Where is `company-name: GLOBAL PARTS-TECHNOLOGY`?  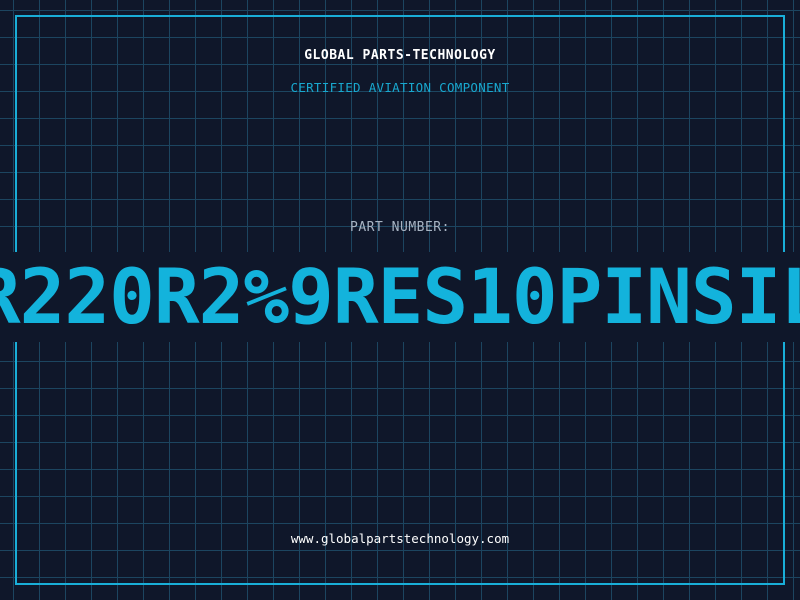
company-name: GLOBAL PARTS-TECHNOLOGY is located at coordinates (400, 55).